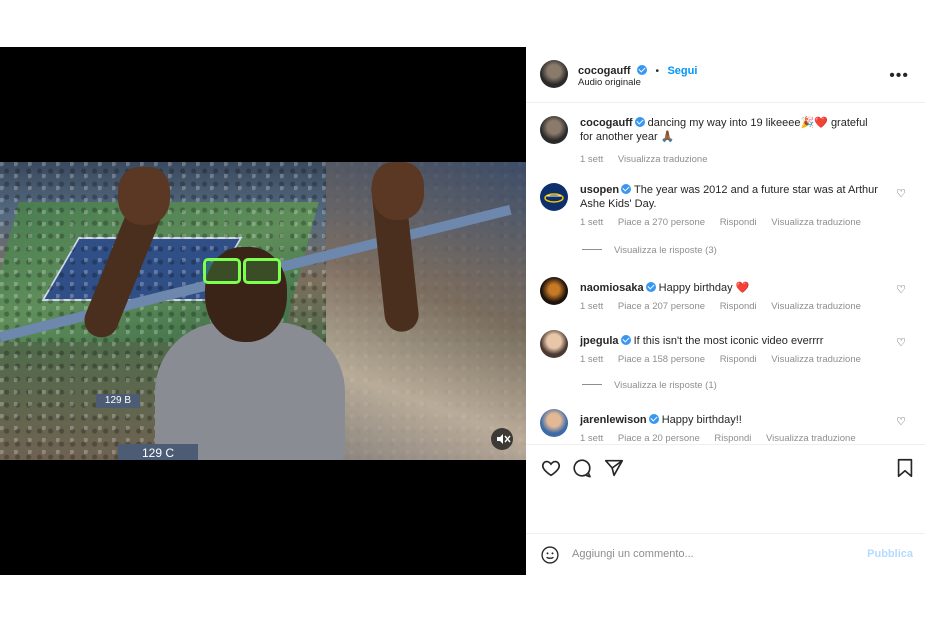 The image size is (925, 617). I want to click on comment-username: usopen, so click(599, 190).